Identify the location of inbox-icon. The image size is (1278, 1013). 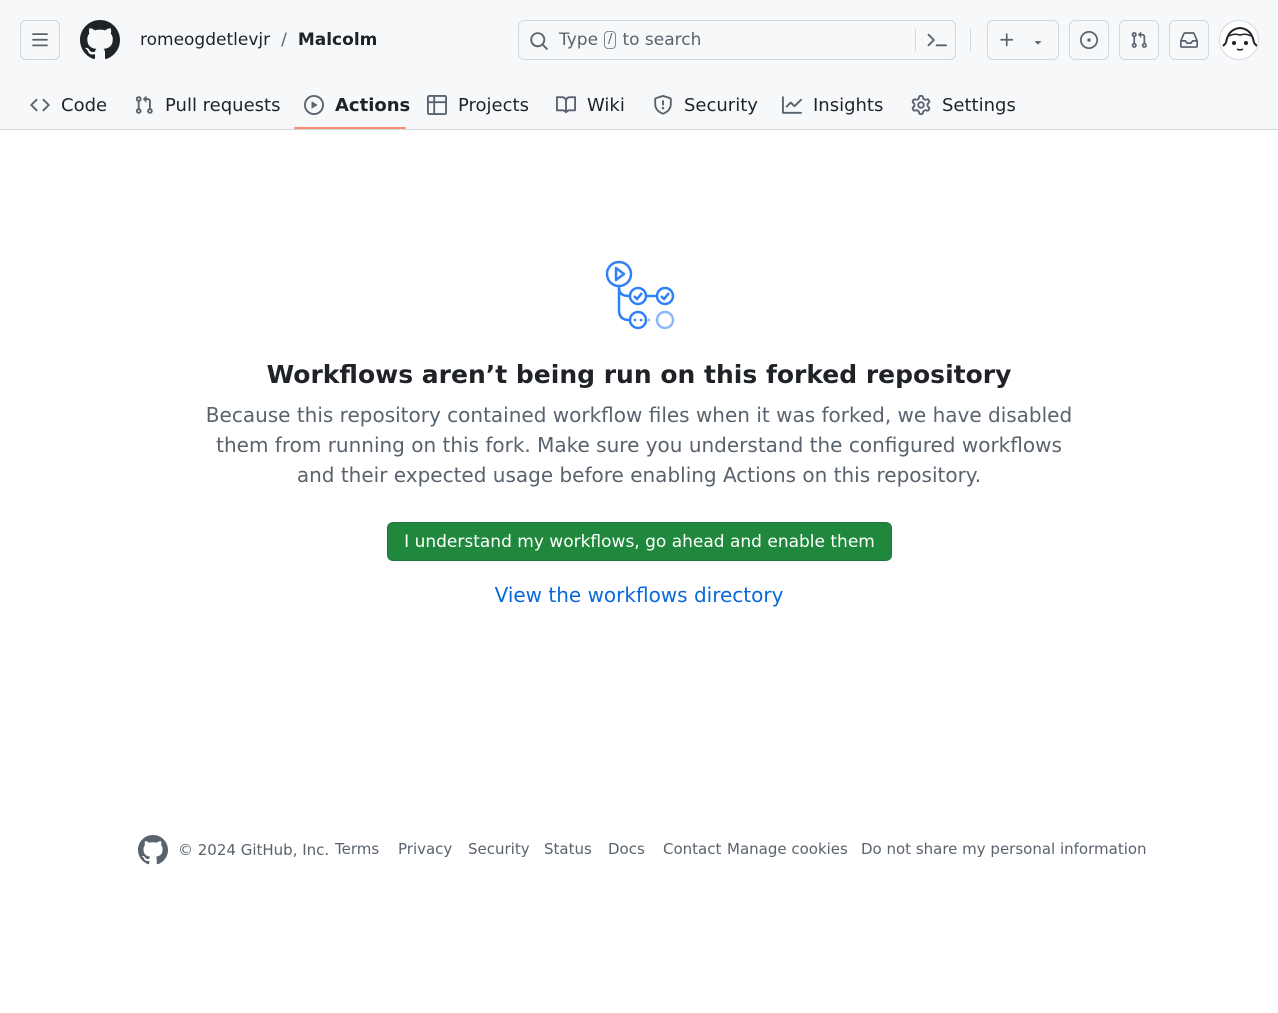
(1189, 40).